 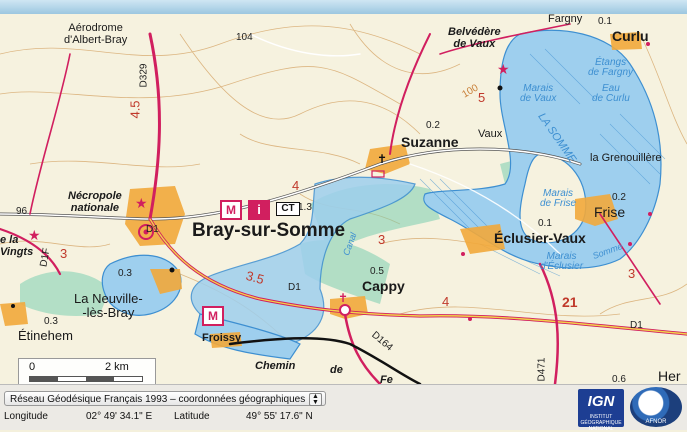 I want to click on spot-height: 104, so click(x=244, y=37).